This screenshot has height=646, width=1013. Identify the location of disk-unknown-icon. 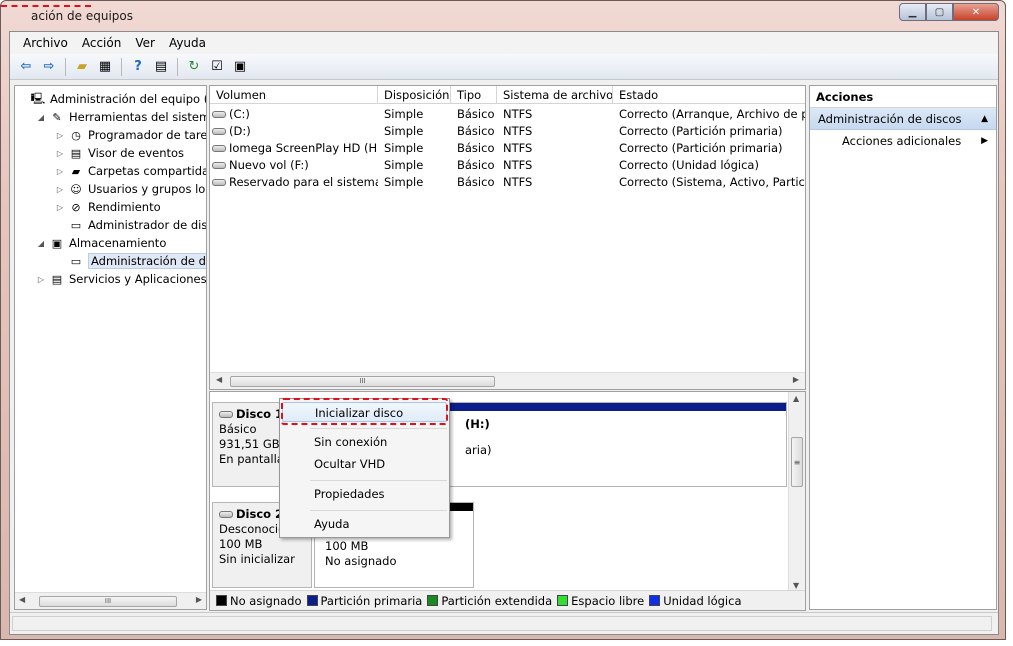
(226, 514).